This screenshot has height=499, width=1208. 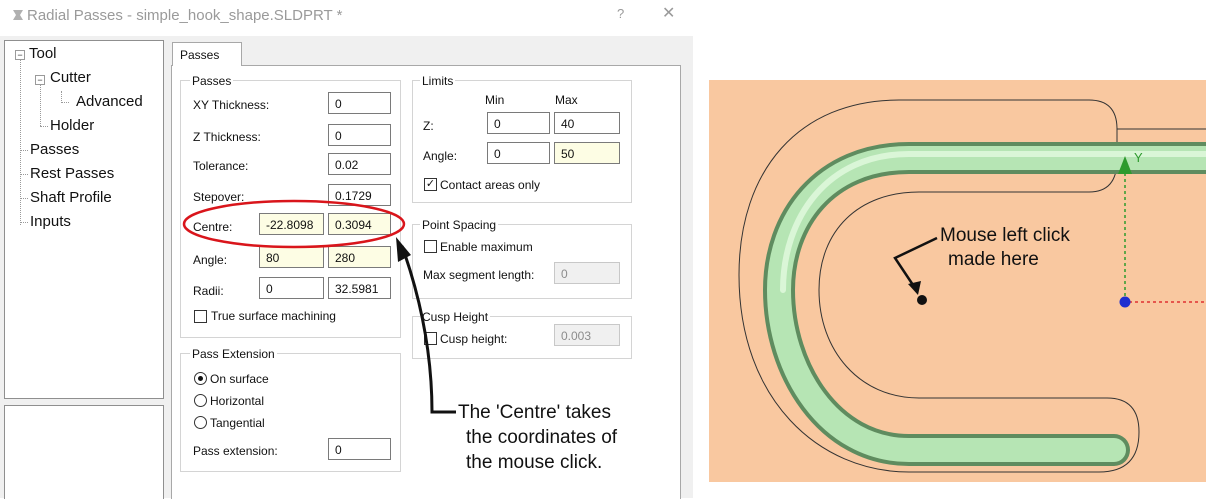 What do you see at coordinates (294, 224) in the screenshot?
I see `centre-highlight-ellipse` at bounding box center [294, 224].